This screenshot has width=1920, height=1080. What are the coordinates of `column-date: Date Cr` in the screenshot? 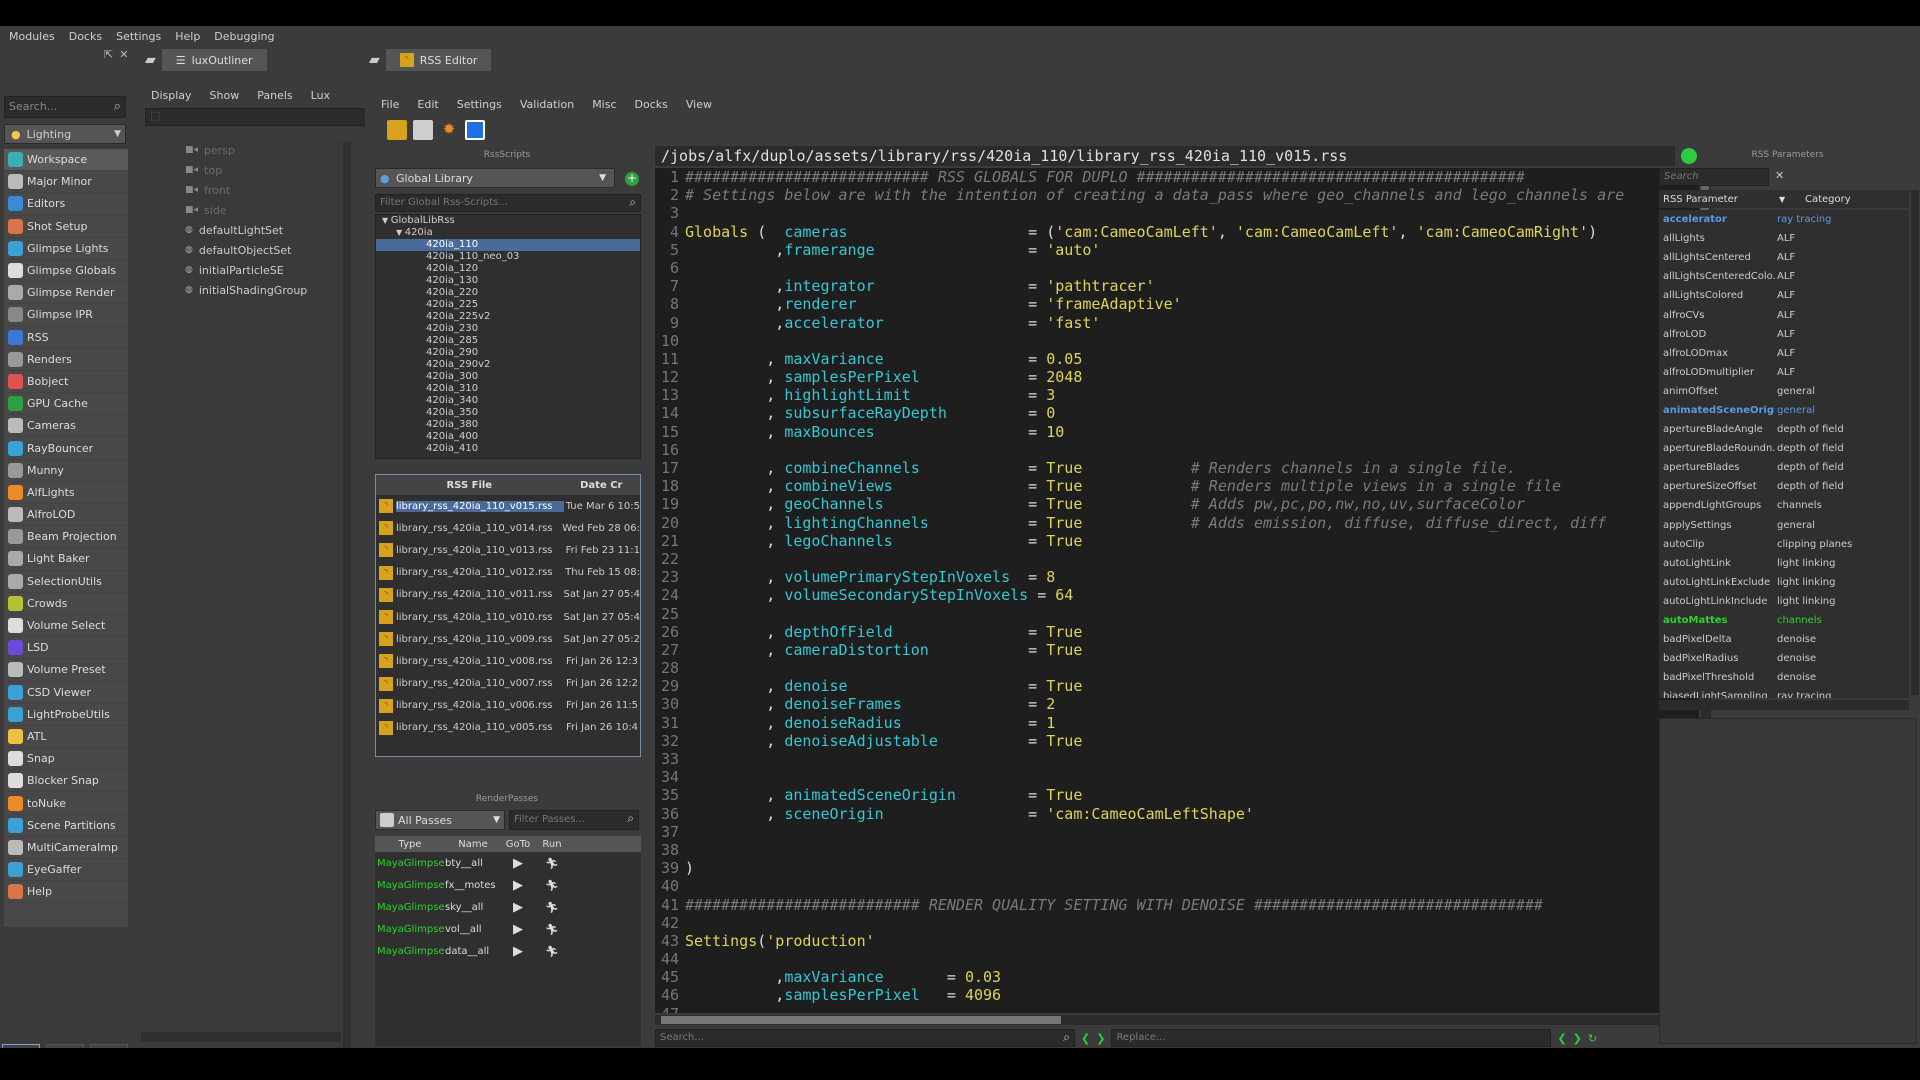 It's located at (601, 485).